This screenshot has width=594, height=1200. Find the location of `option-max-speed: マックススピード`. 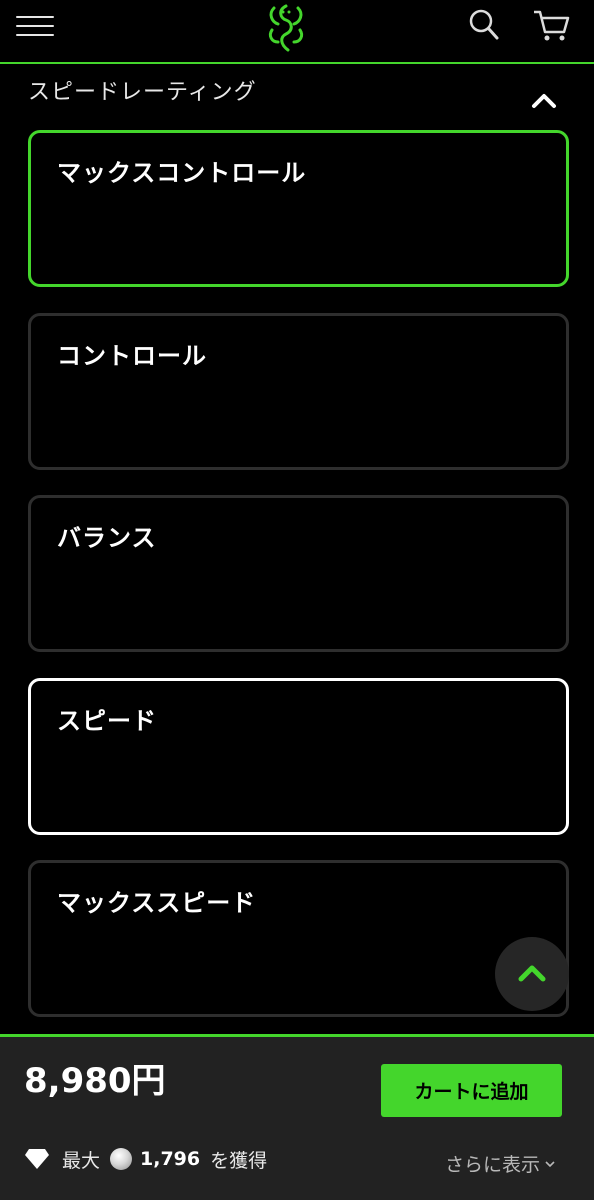

option-max-speed: マックススピード is located at coordinates (298, 938).